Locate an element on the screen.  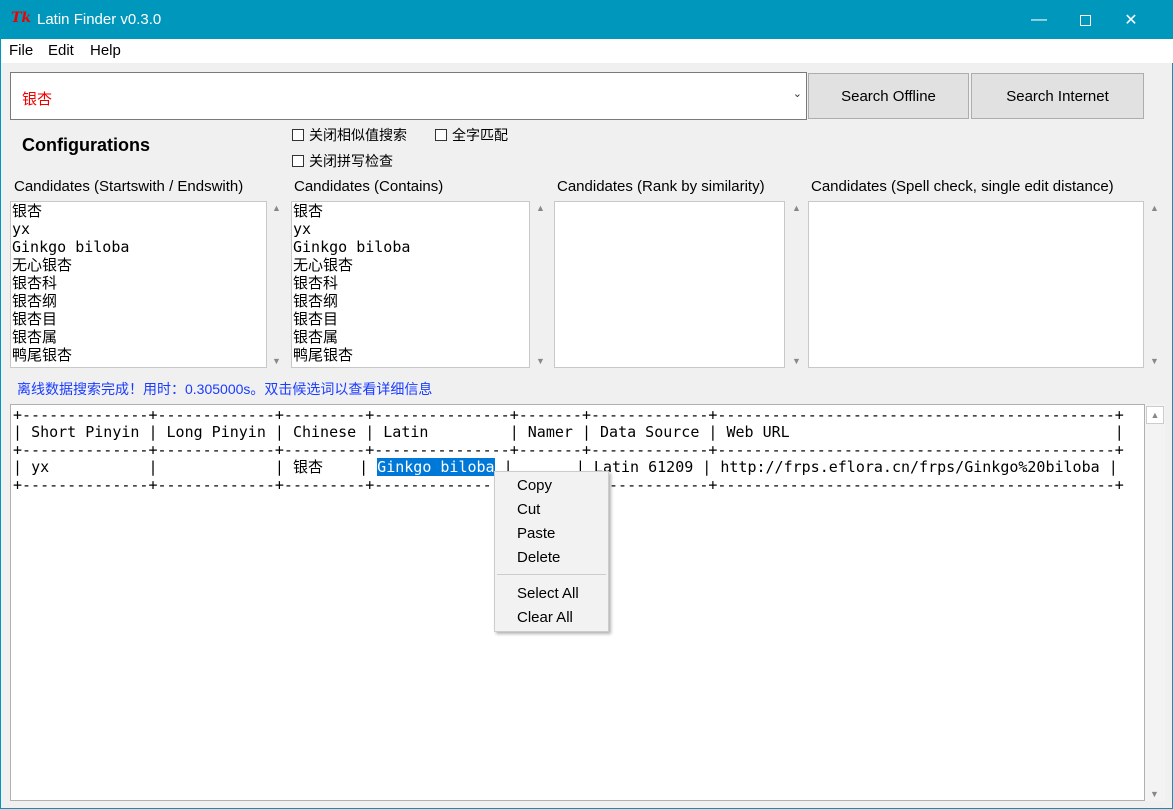
minimize-button: — is located at coordinates (1039, 20).